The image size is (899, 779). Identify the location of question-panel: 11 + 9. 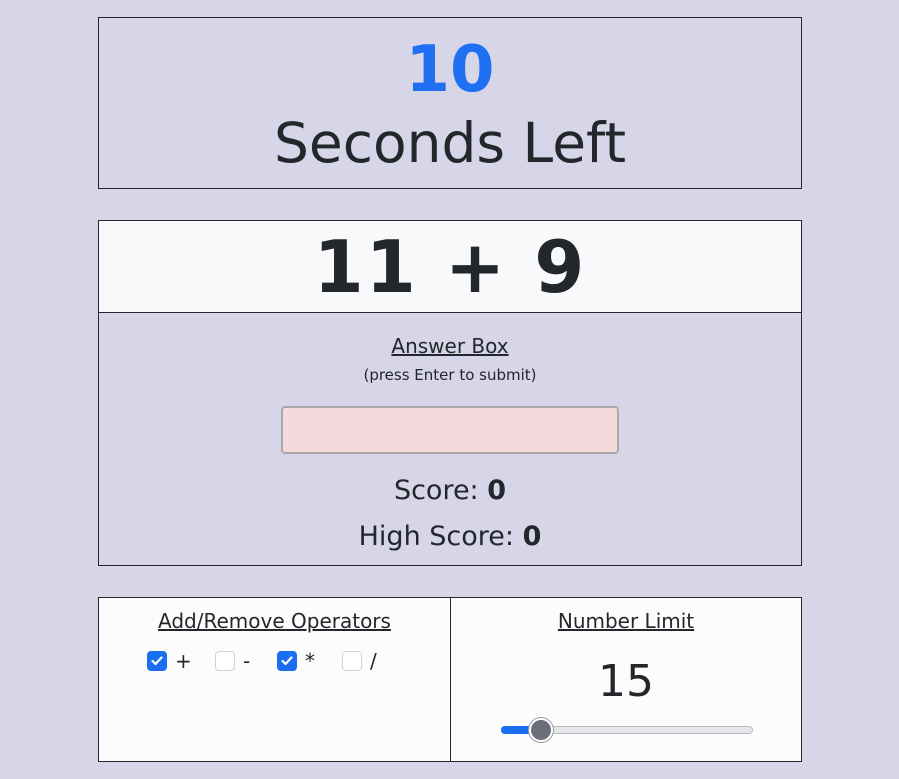
(450, 266).